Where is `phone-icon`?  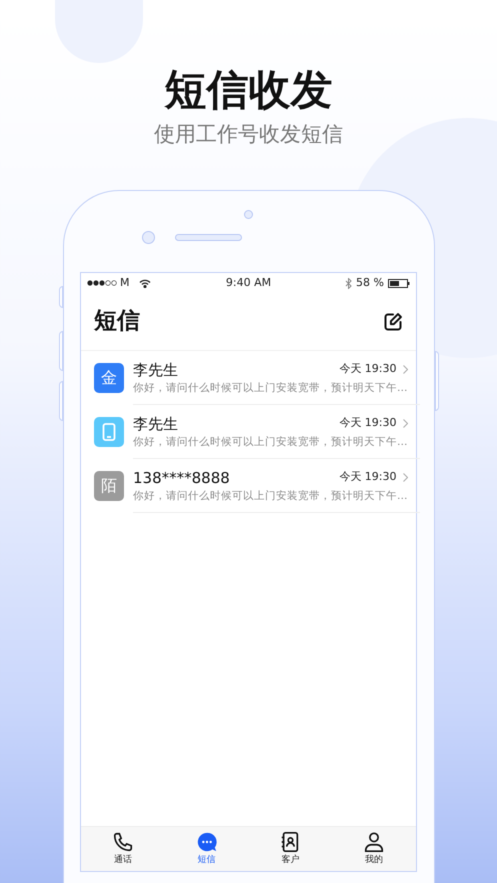 phone-icon is located at coordinates (123, 841).